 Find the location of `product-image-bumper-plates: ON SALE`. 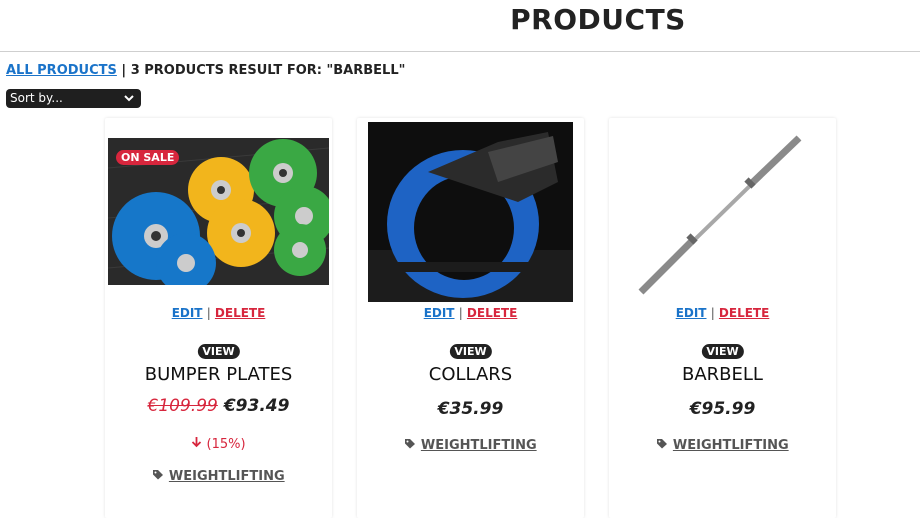

product-image-bumper-plates: ON SALE is located at coordinates (218, 211).